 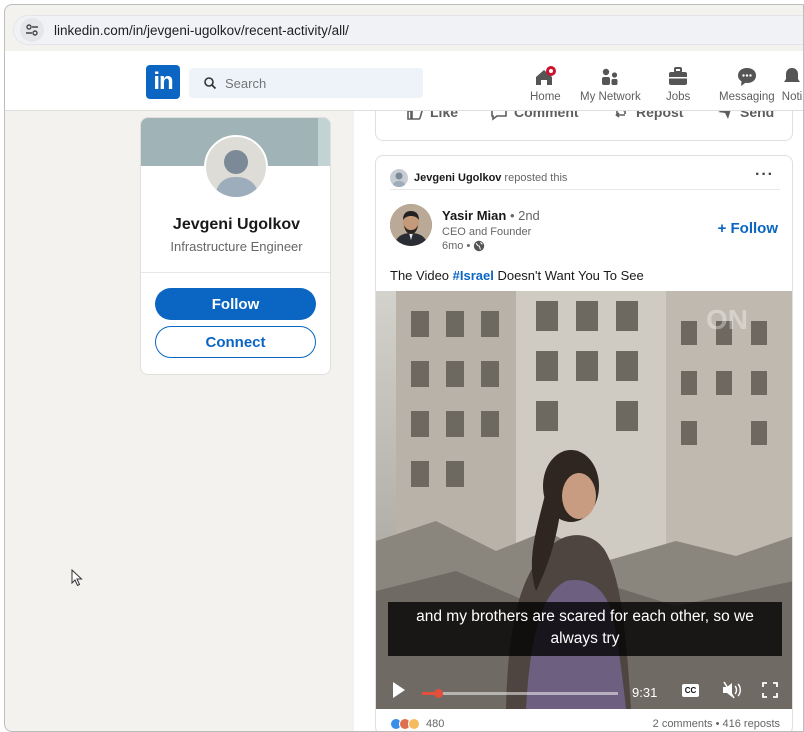 What do you see at coordinates (457, 178) in the screenshot?
I see `reposter-name: Jevgeni Ugolkov` at bounding box center [457, 178].